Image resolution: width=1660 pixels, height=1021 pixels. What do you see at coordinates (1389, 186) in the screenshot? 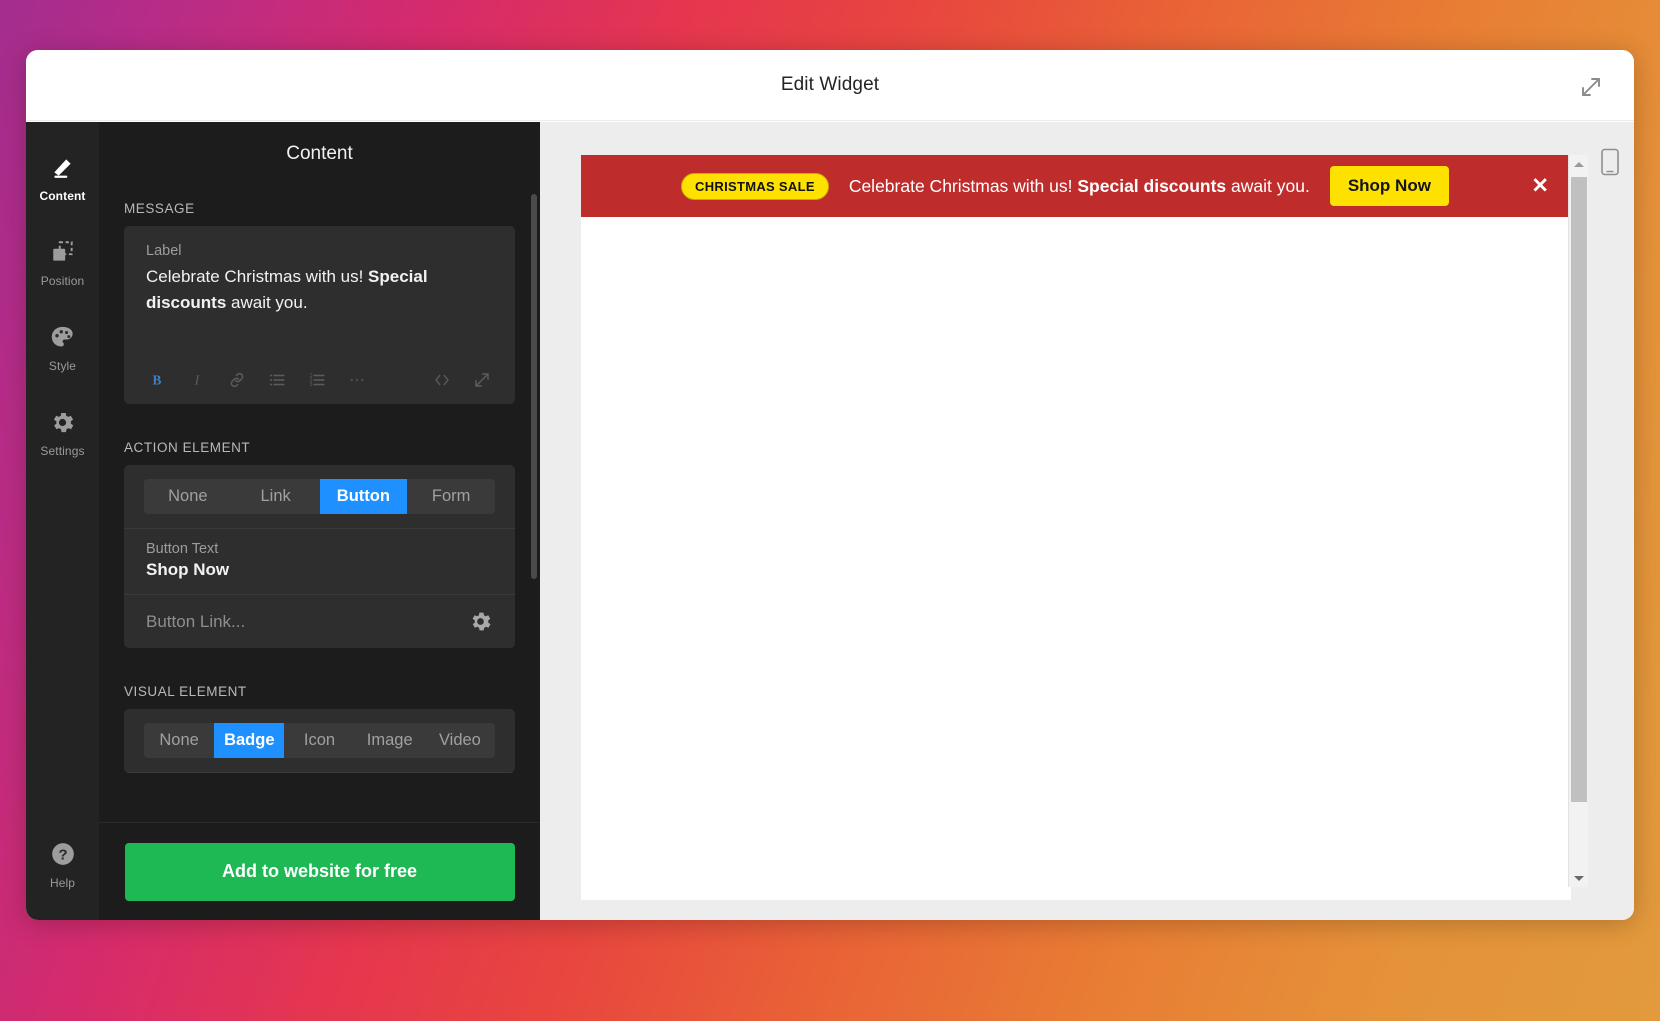
I see `shop-now-button: Shop Now` at bounding box center [1389, 186].